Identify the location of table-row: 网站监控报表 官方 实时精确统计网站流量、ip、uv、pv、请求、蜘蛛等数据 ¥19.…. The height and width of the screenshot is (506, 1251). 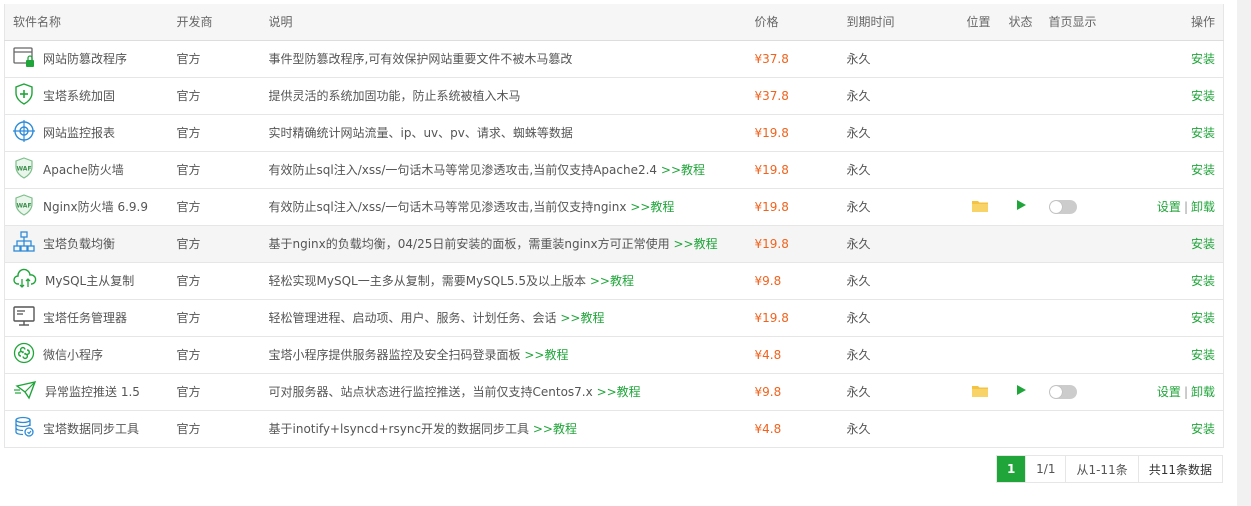
(614, 133).